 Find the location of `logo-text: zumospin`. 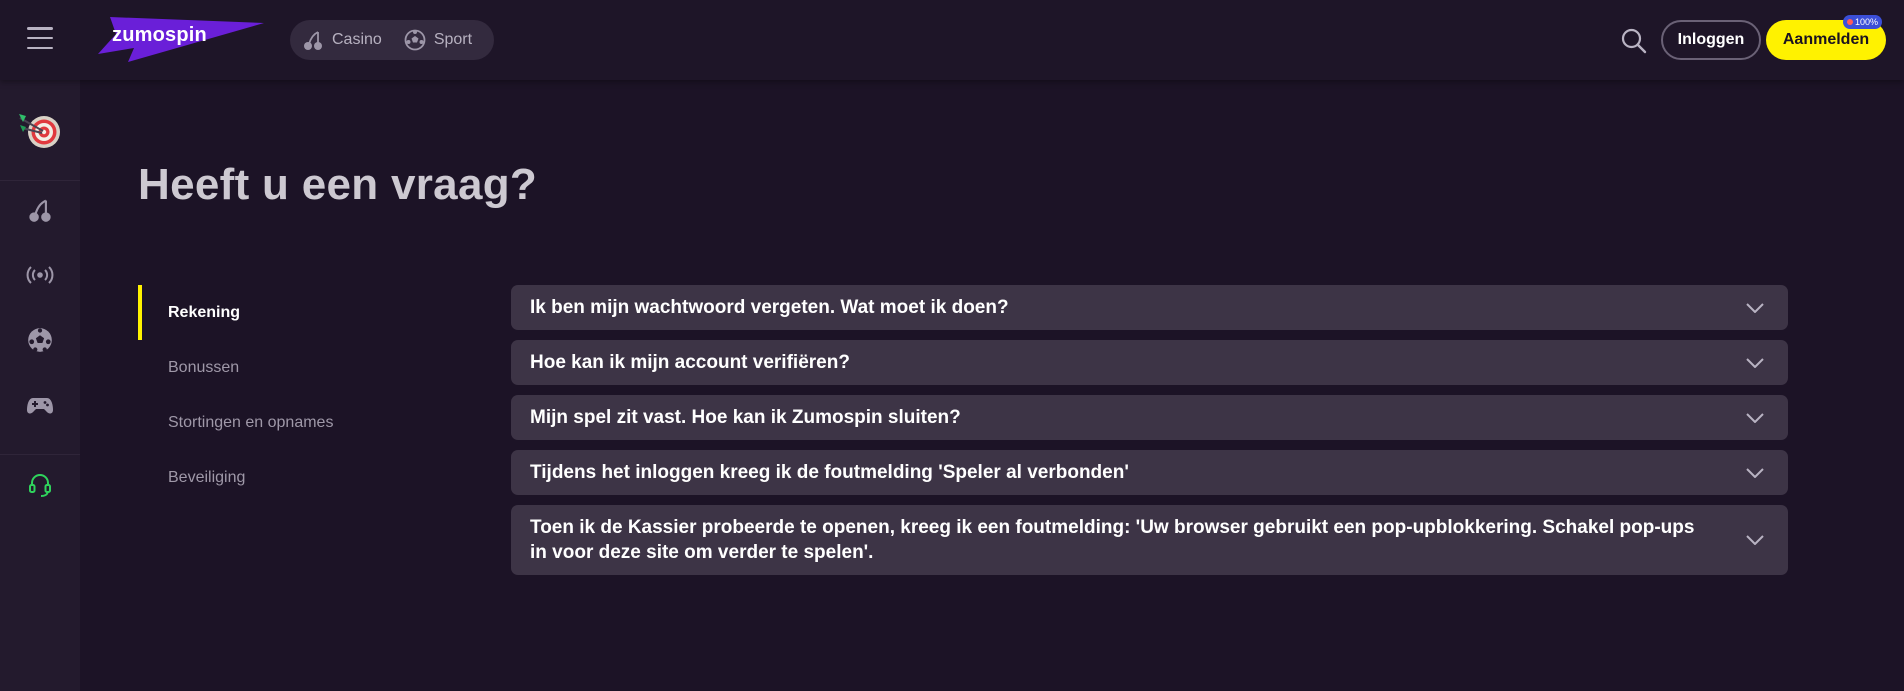

logo-text: zumospin is located at coordinates (159, 35).